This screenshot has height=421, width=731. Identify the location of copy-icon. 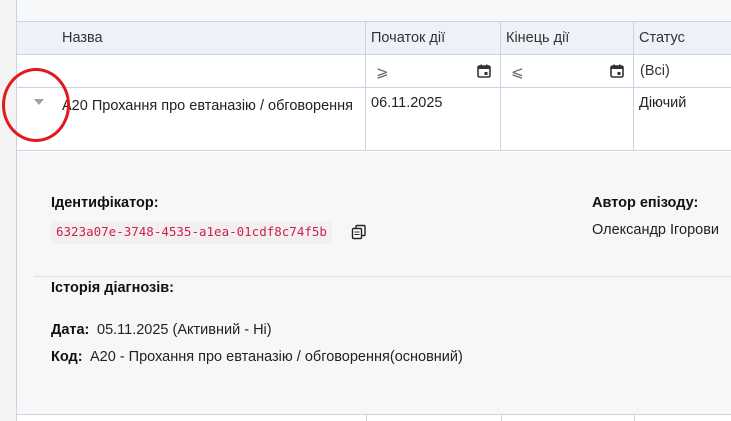
(359, 232).